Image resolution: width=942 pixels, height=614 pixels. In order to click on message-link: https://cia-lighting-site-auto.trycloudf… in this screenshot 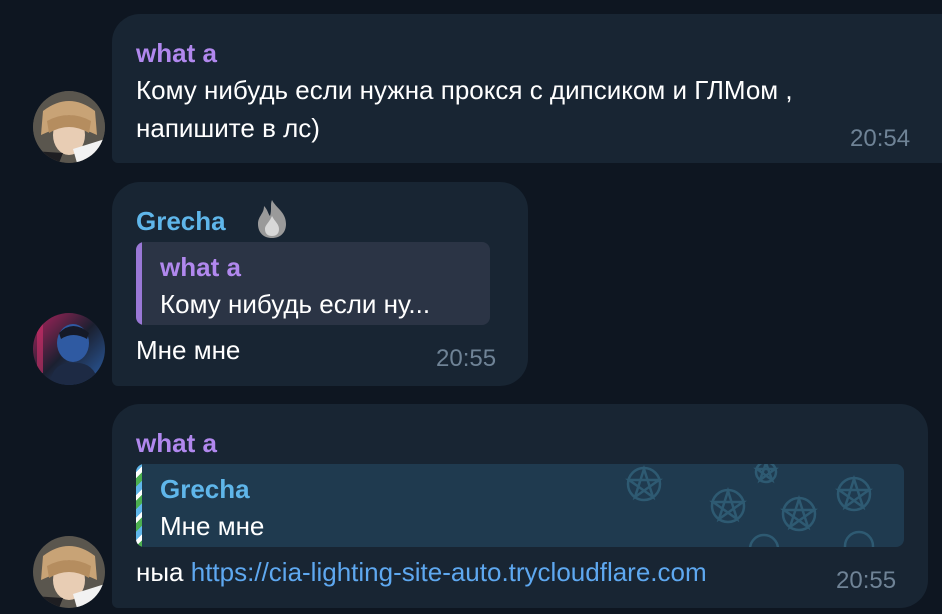, I will do `click(449, 572)`.